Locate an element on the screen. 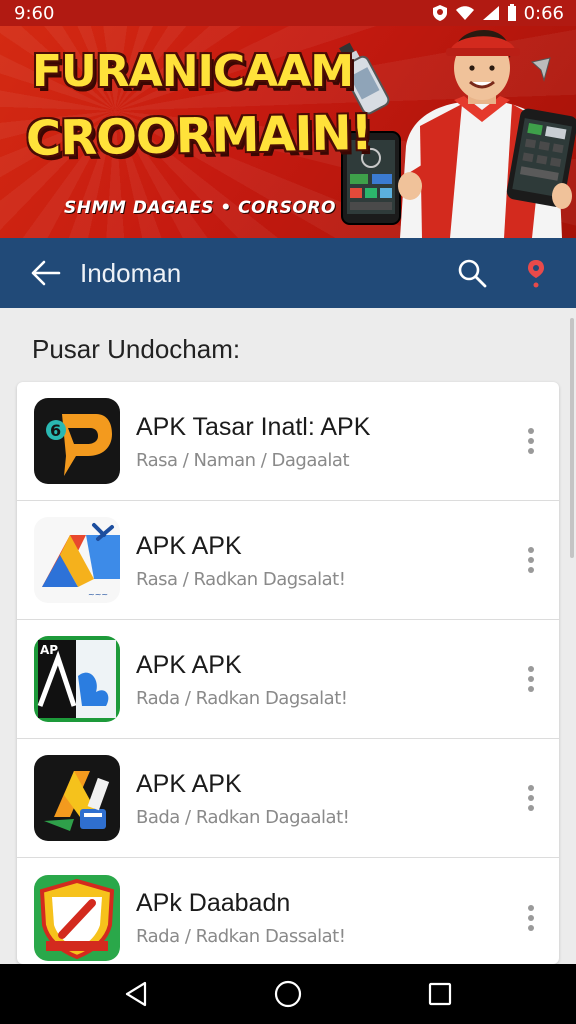 The width and height of the screenshot is (576, 1024). search-button is located at coordinates (472, 273).